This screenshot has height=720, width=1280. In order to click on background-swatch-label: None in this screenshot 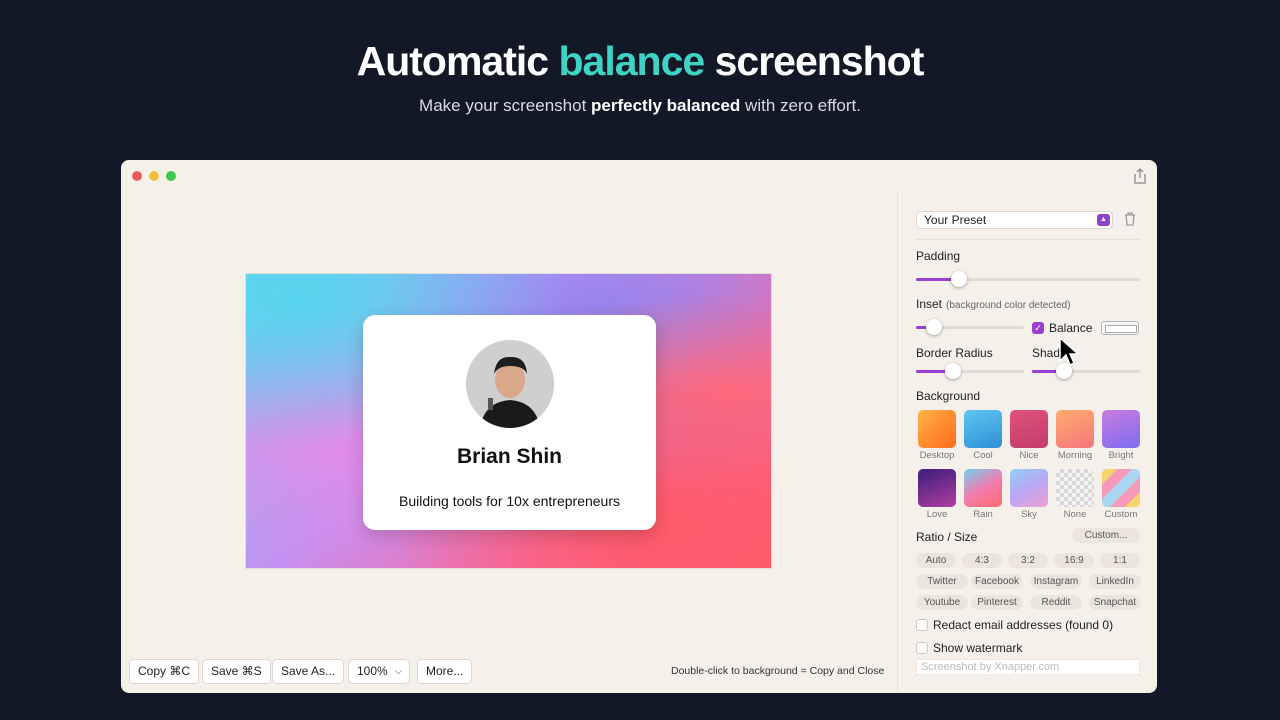, I will do `click(1075, 514)`.